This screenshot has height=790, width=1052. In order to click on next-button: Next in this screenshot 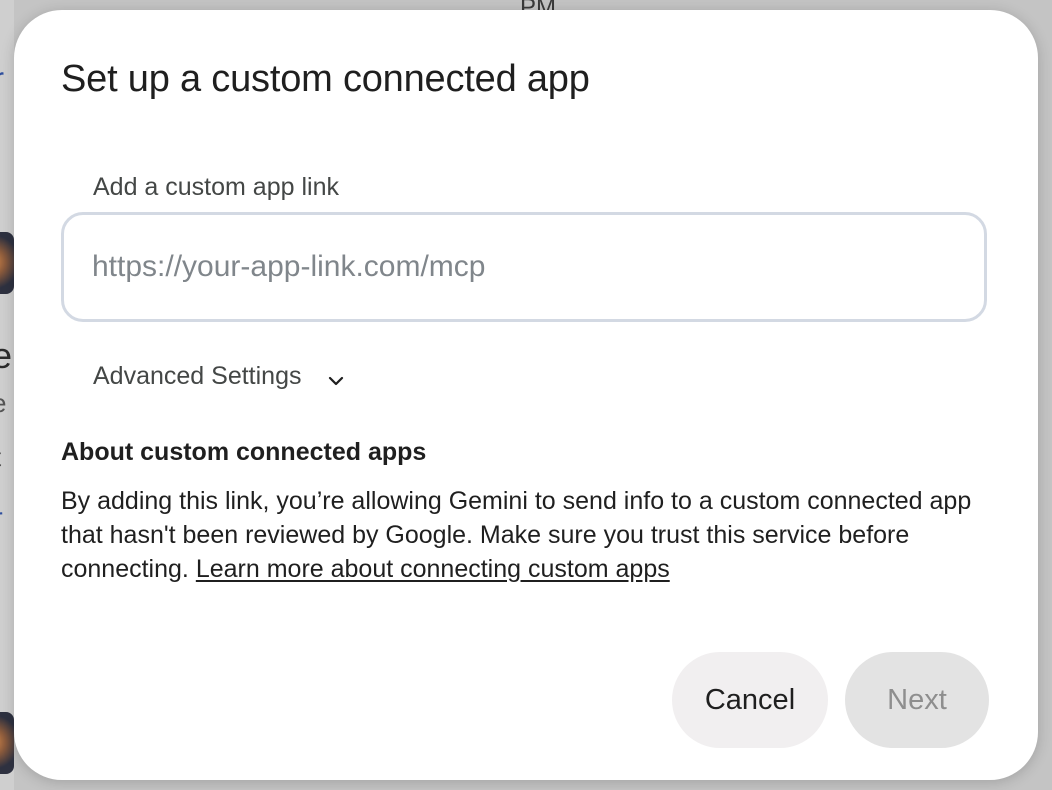, I will do `click(917, 700)`.